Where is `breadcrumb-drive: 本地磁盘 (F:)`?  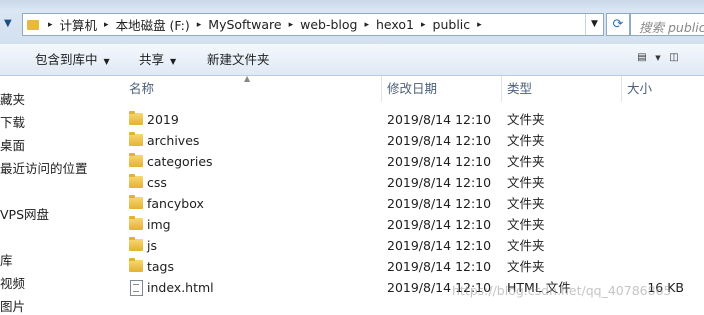 breadcrumb-drive: 本地磁盘 (F:) is located at coordinates (153, 24).